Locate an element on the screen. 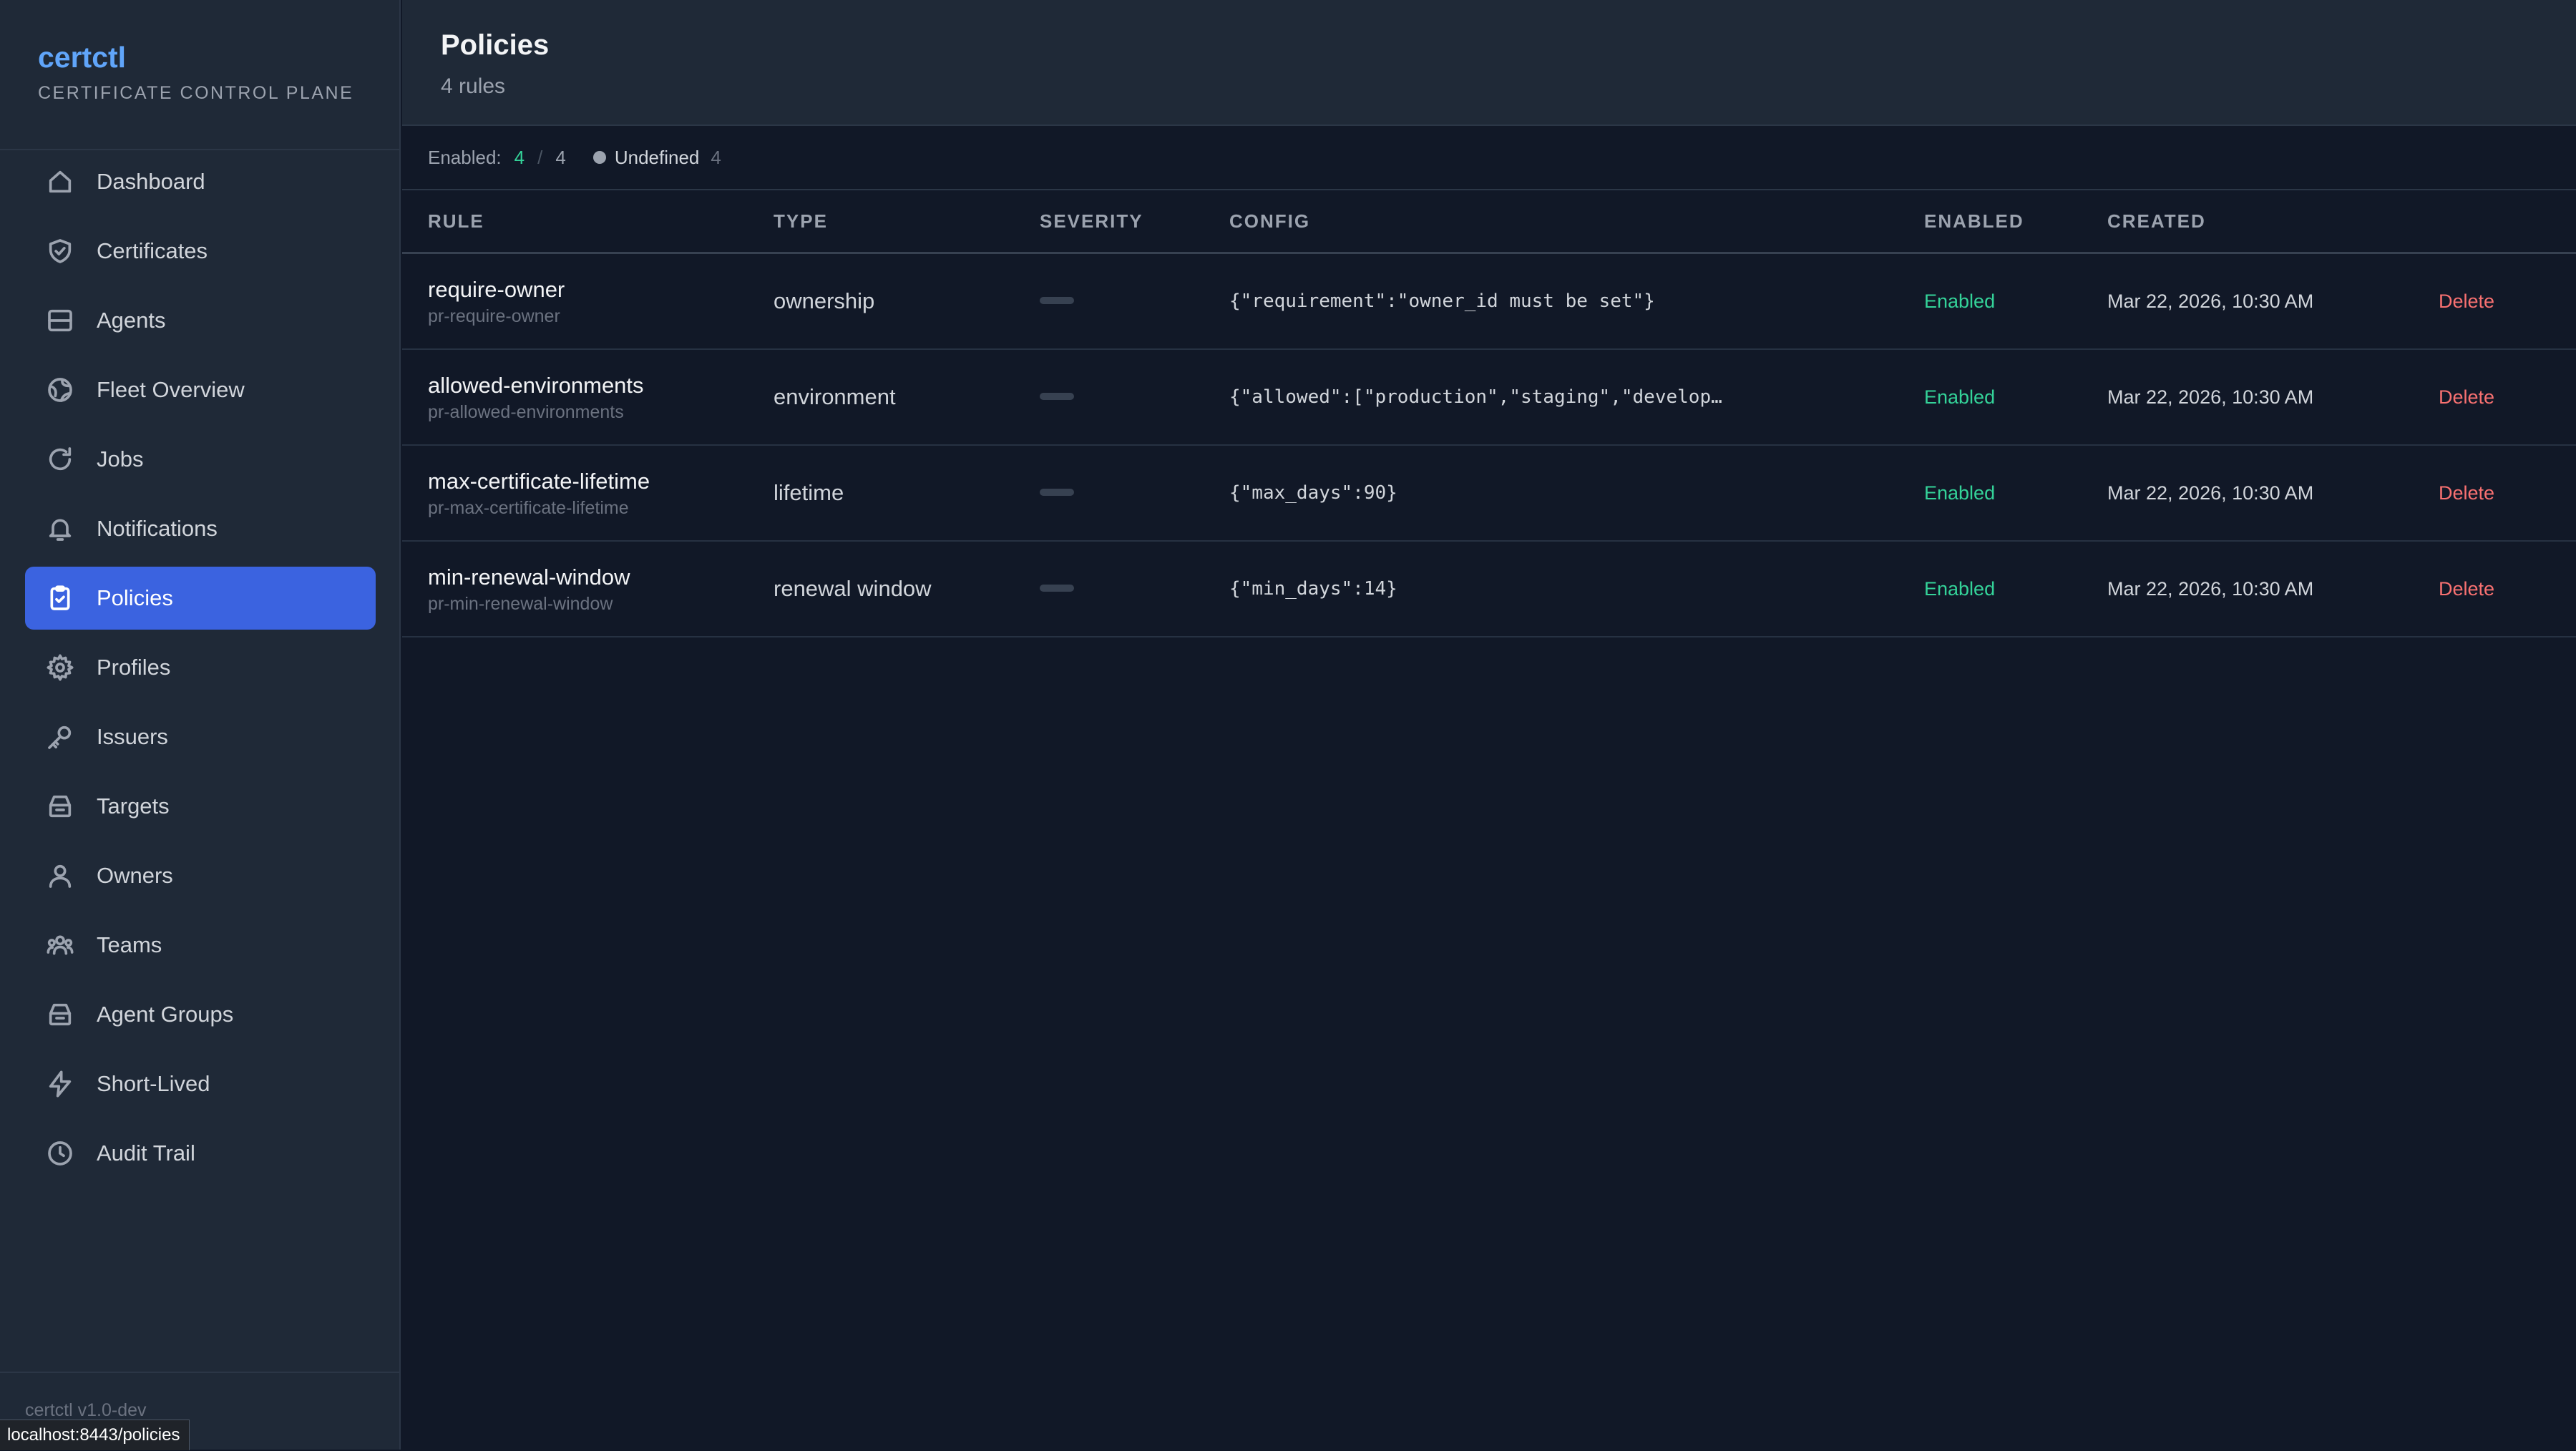 This screenshot has width=2576, height=1451. sidebar-item-certificates: Certificates is located at coordinates (200, 252).